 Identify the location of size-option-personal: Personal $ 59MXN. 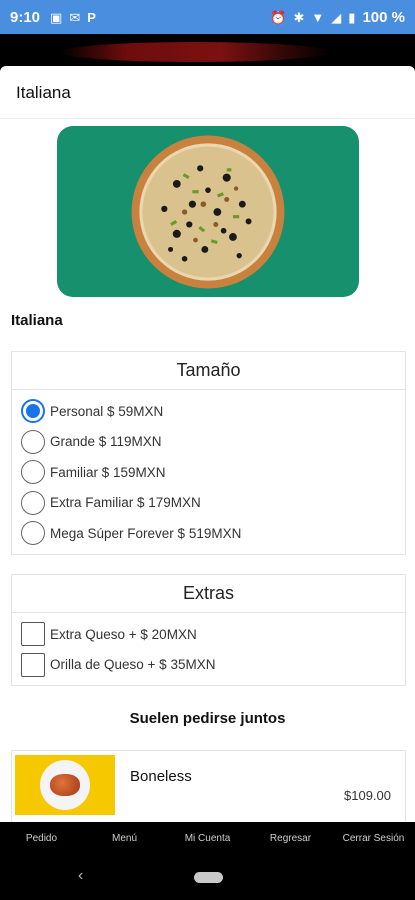
(208, 411).